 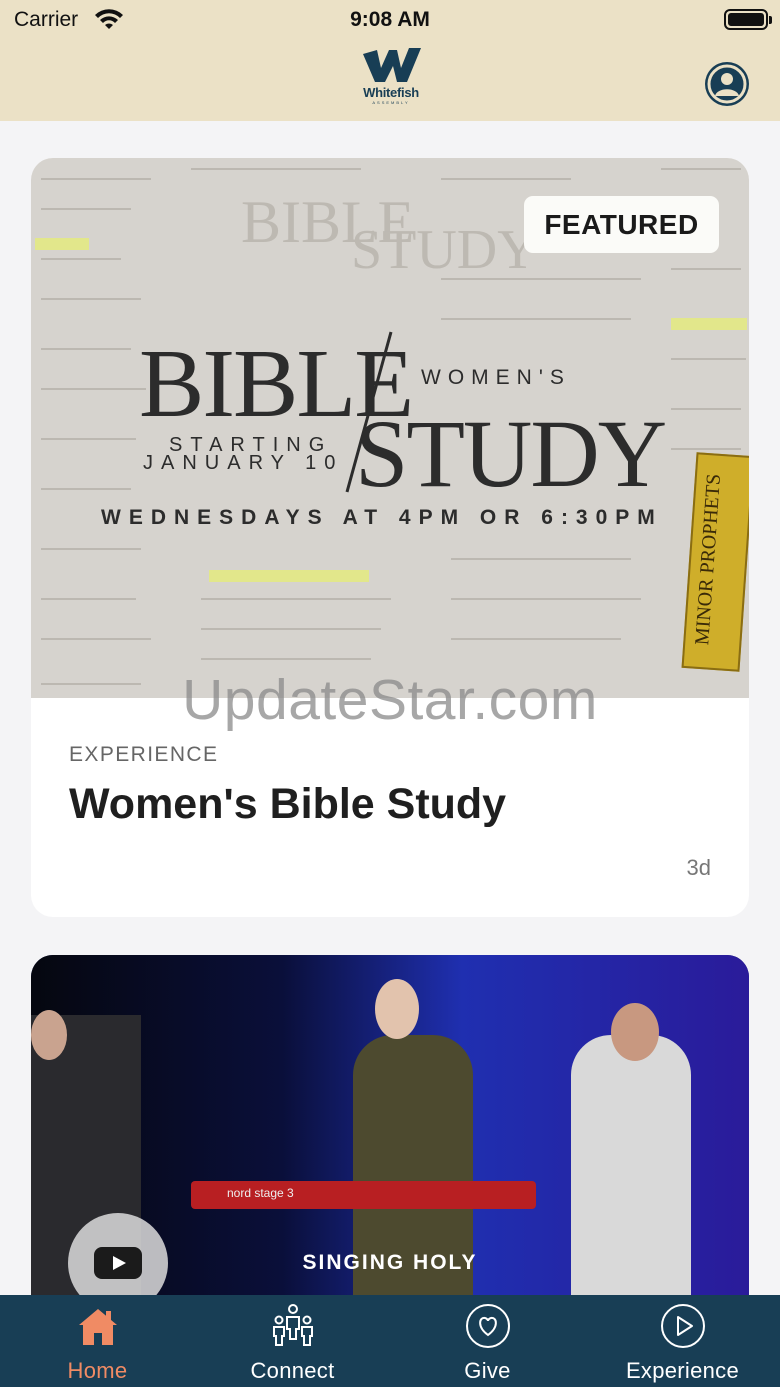 What do you see at coordinates (292, 1370) in the screenshot?
I see `tab-label: Connect` at bounding box center [292, 1370].